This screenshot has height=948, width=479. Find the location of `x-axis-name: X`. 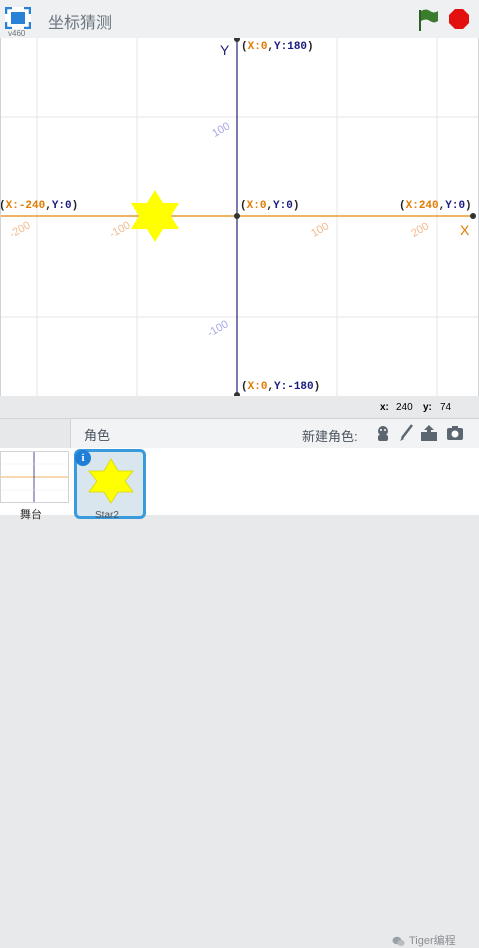

x-axis-name: X is located at coordinates (465, 230).